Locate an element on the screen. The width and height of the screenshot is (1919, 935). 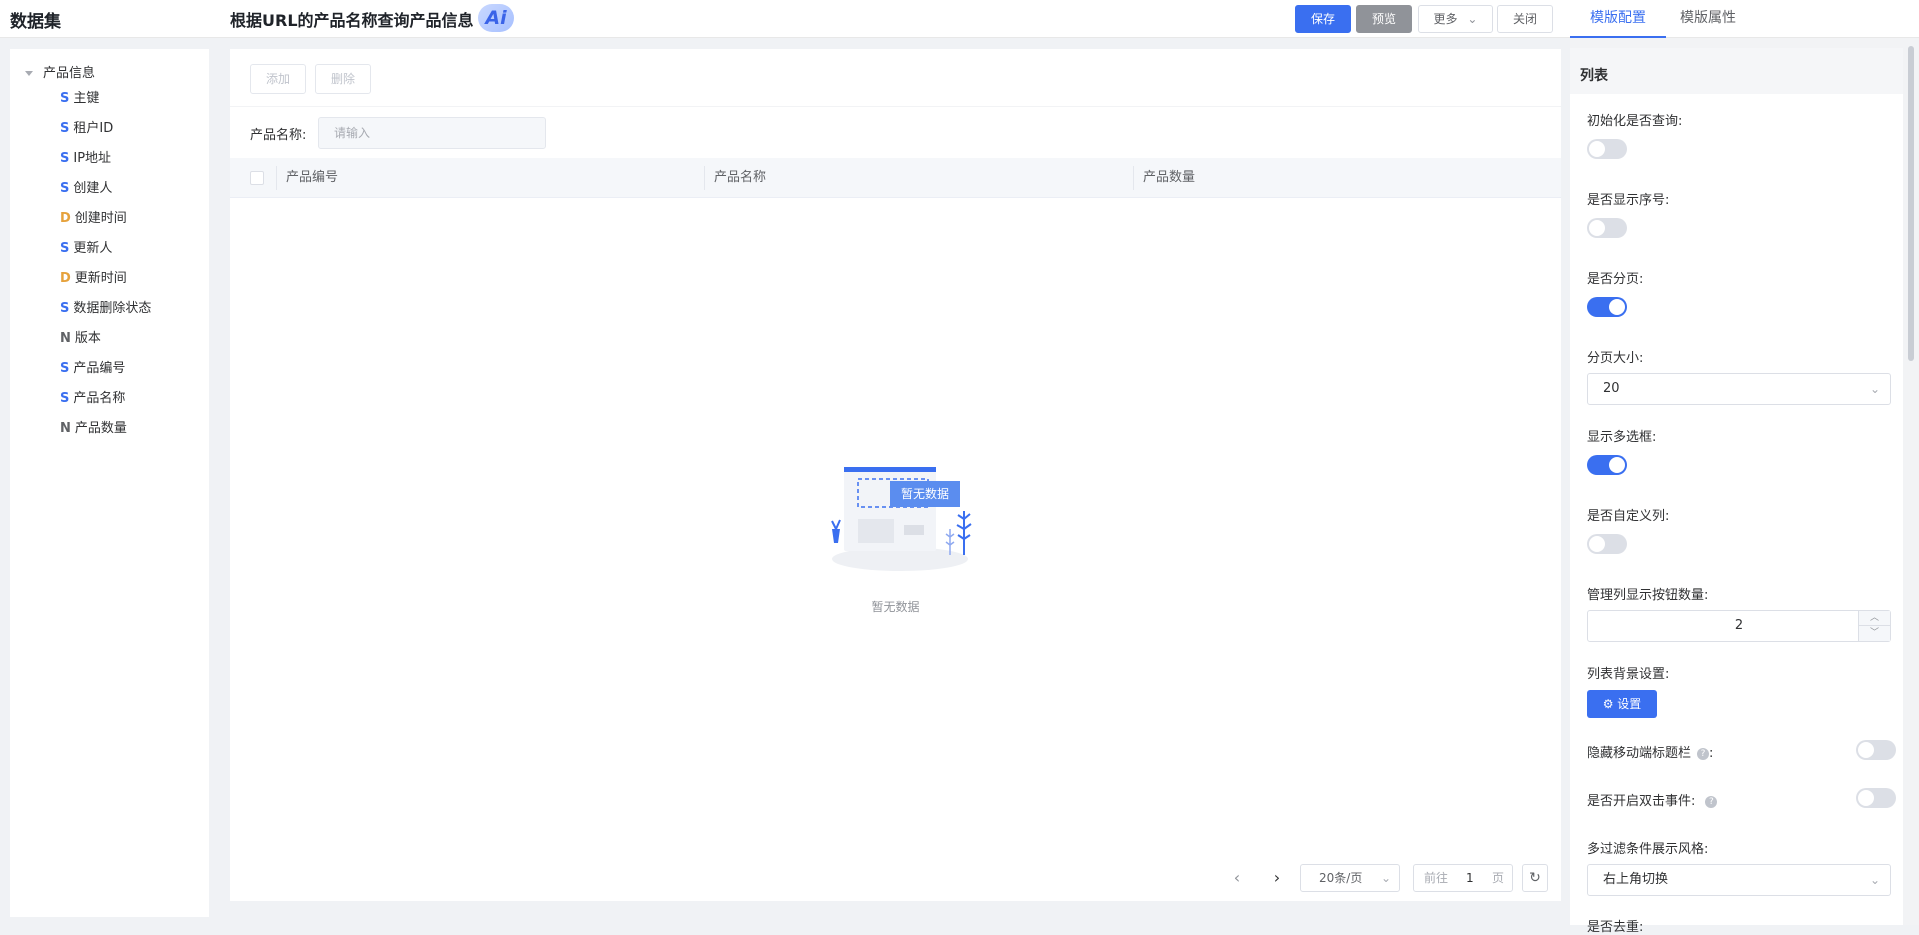
filter-style-value: 右上角切换 is located at coordinates (1636, 879).